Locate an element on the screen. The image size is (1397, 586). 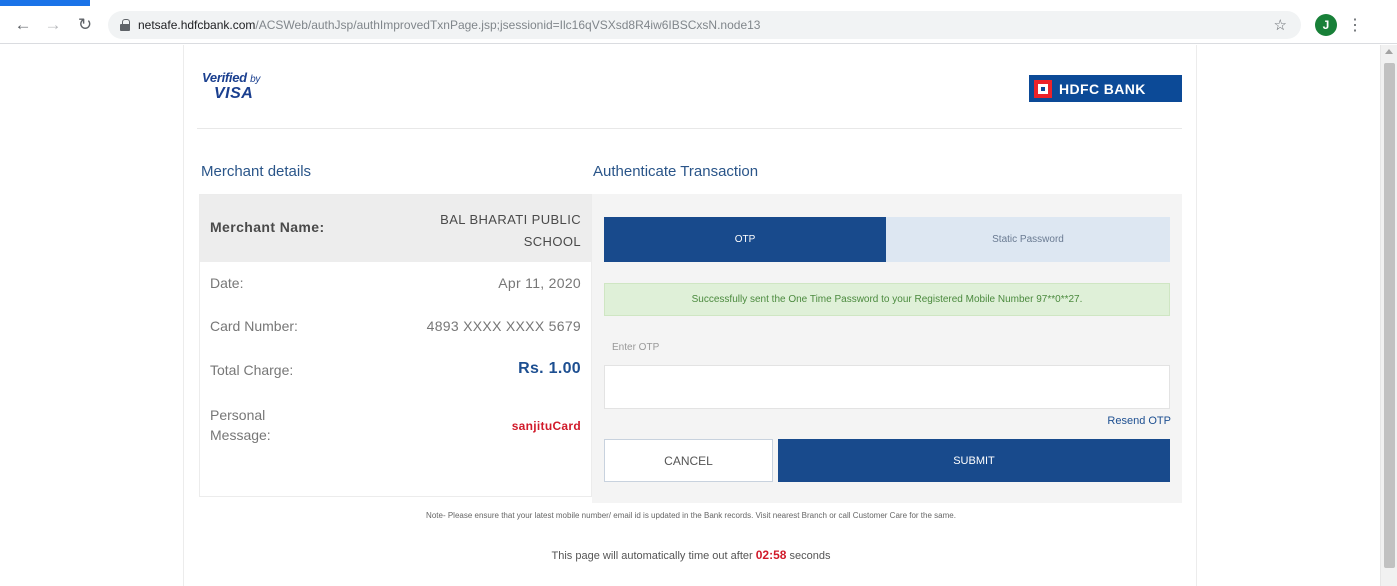
merchant-name-label: Merchant Name: is located at coordinates (267, 227).